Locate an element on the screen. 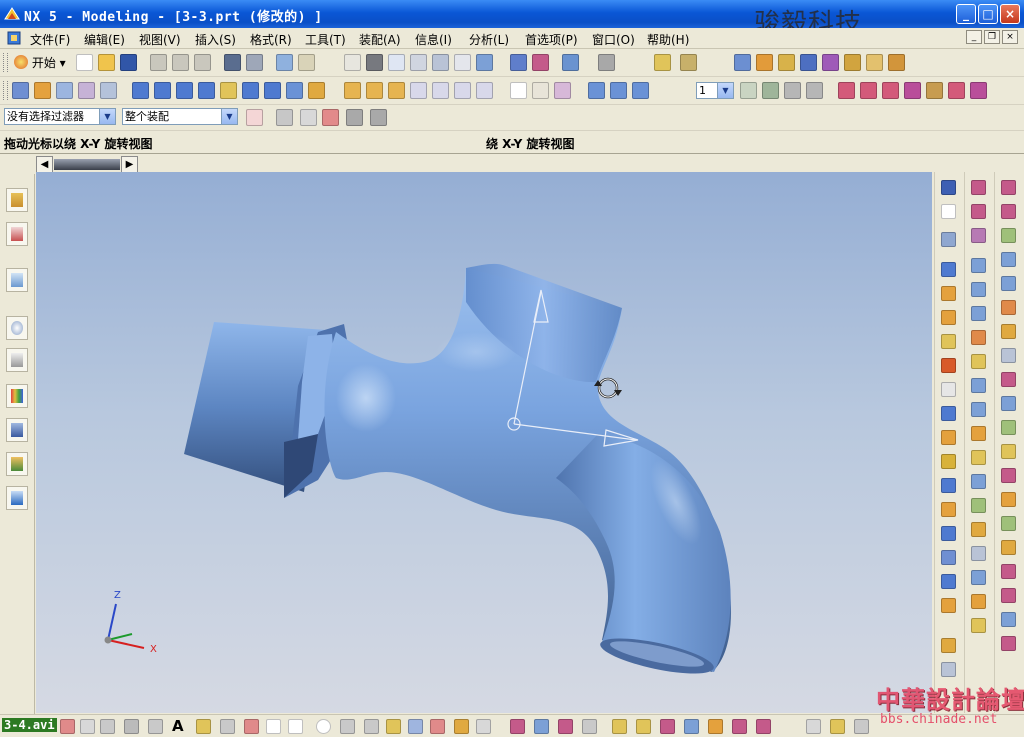 This screenshot has height=737, width=1024. curve-edit-icon is located at coordinates (483, 726).